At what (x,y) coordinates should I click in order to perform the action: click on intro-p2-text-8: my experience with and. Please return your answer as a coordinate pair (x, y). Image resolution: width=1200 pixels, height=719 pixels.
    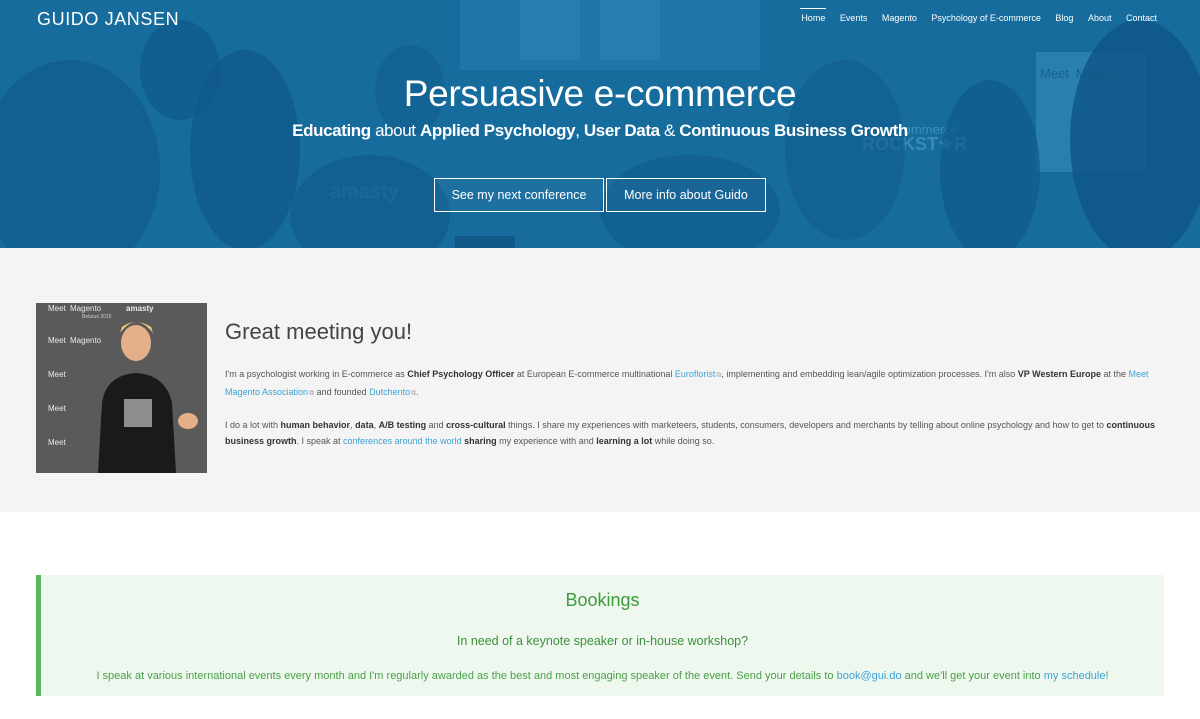
    Looking at the image, I should click on (546, 441).